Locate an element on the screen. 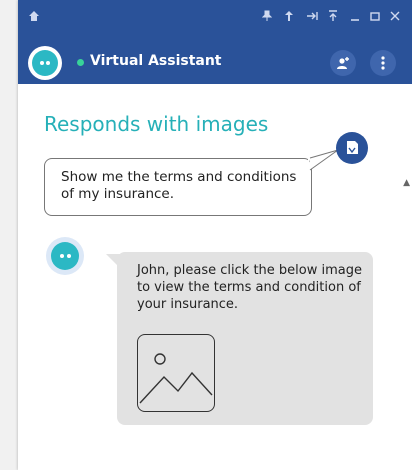  online-status-icon is located at coordinates (80, 62).